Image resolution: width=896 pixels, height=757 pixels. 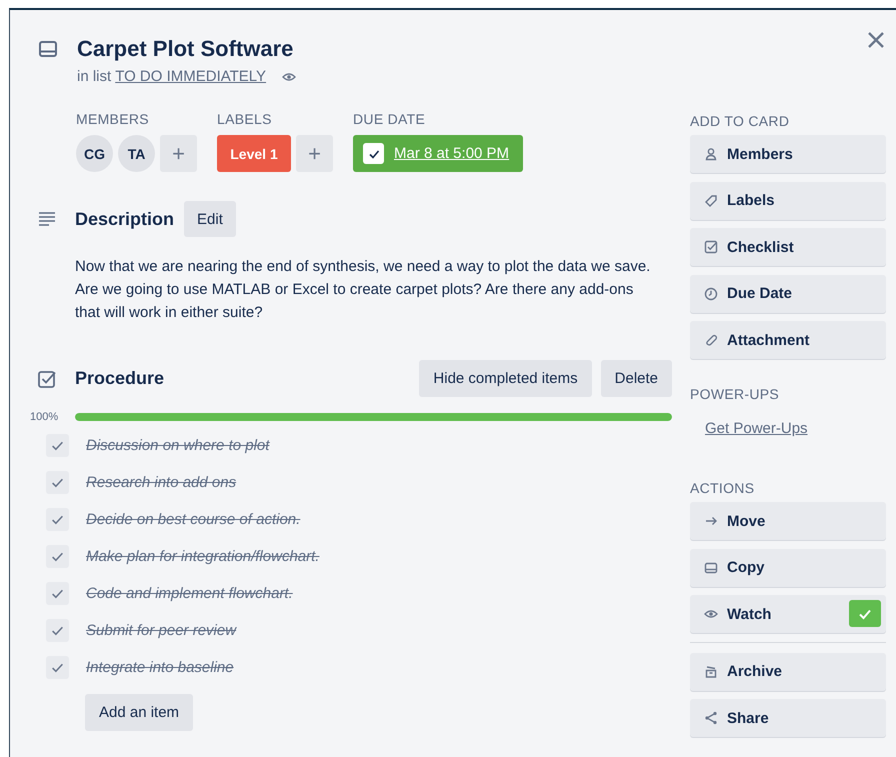 What do you see at coordinates (161, 630) in the screenshot?
I see `checklist-item-text: Submit for peer review` at bounding box center [161, 630].